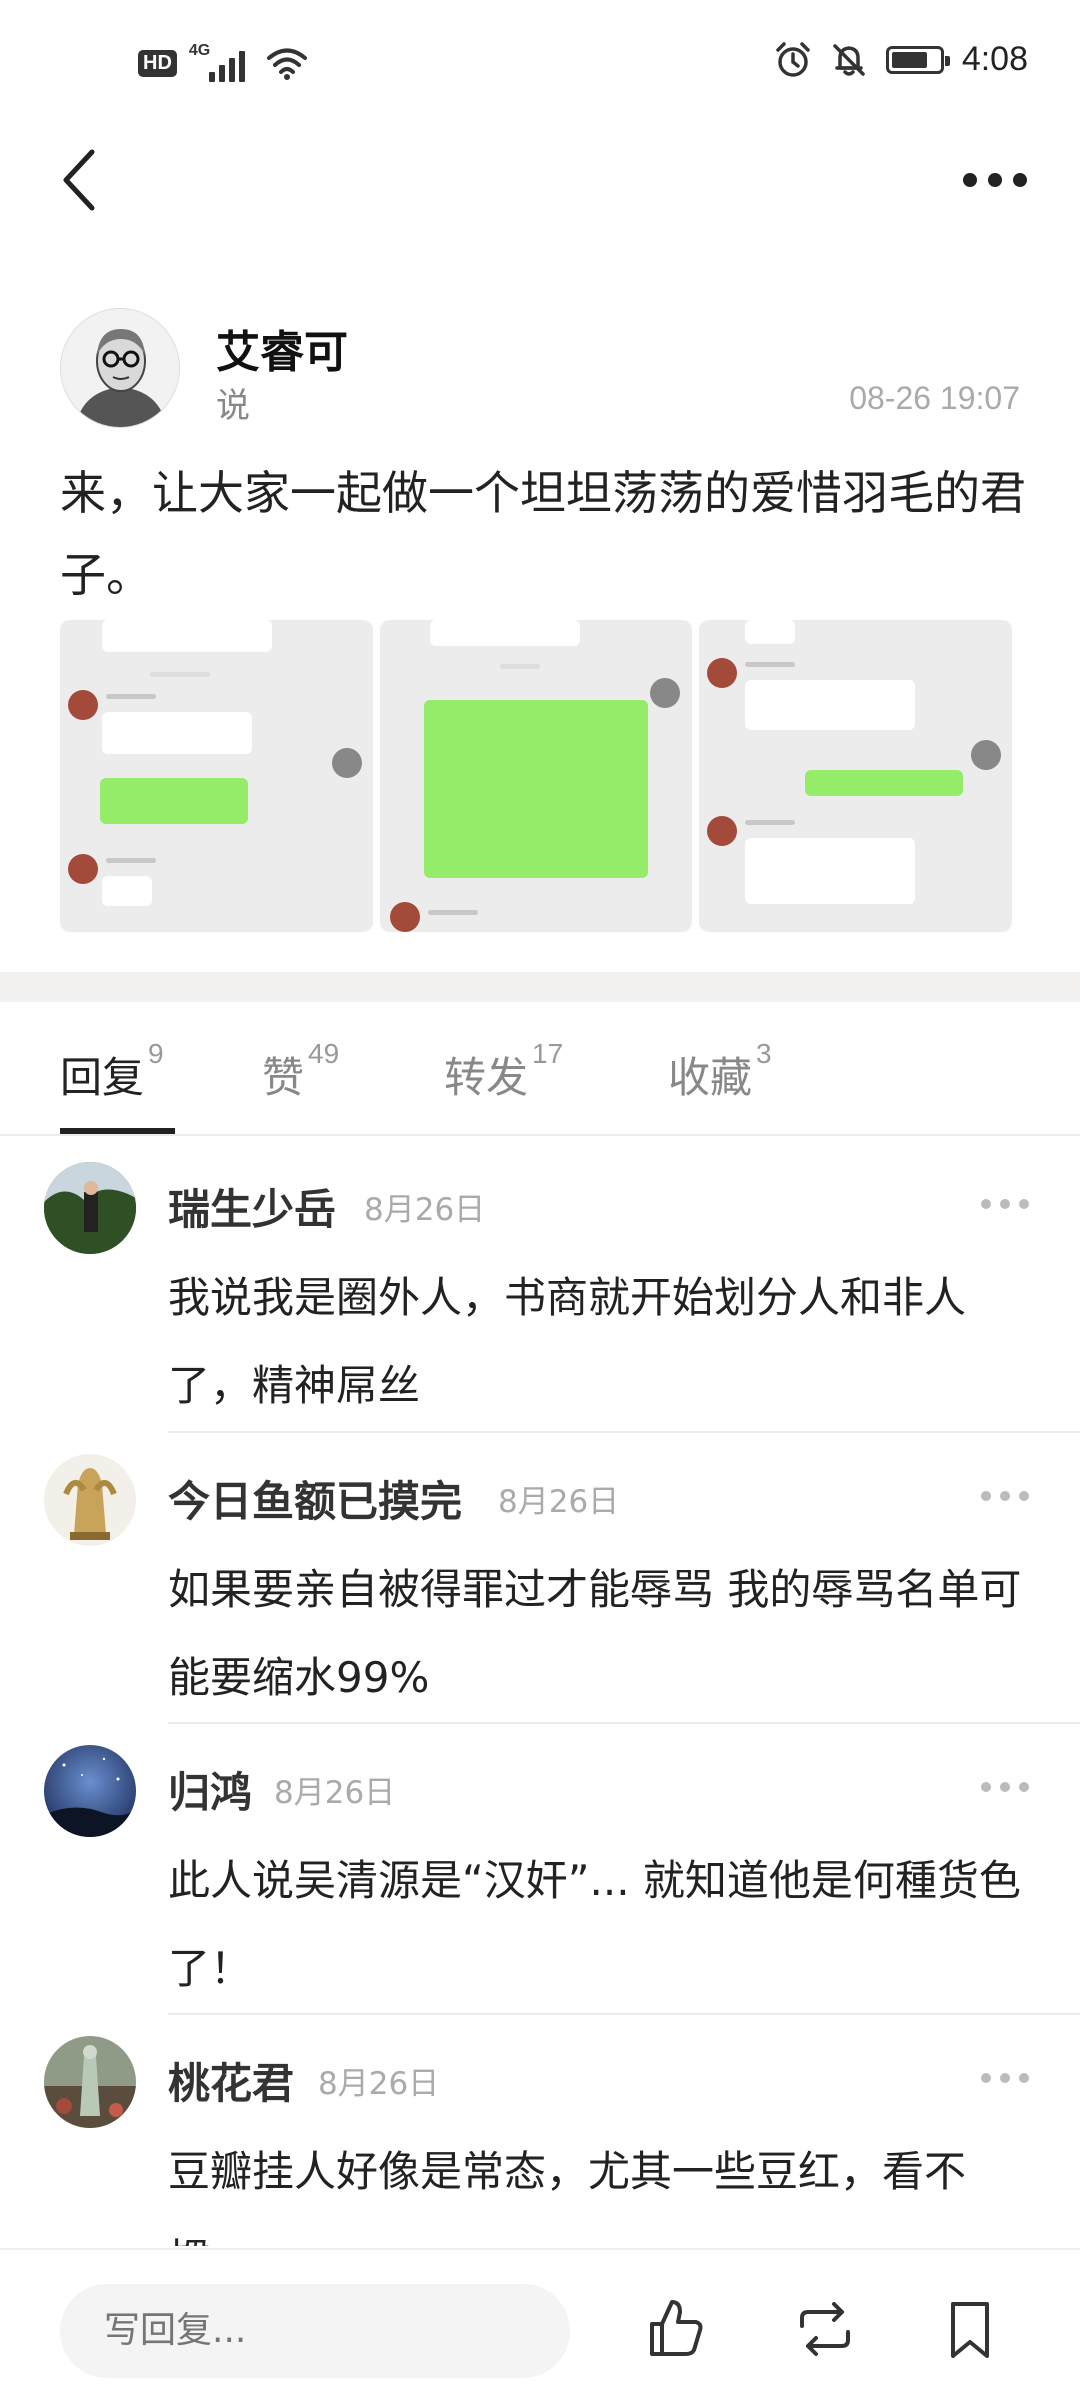 This screenshot has width=1080, height=2400. I want to click on author-action: 说, so click(233, 406).